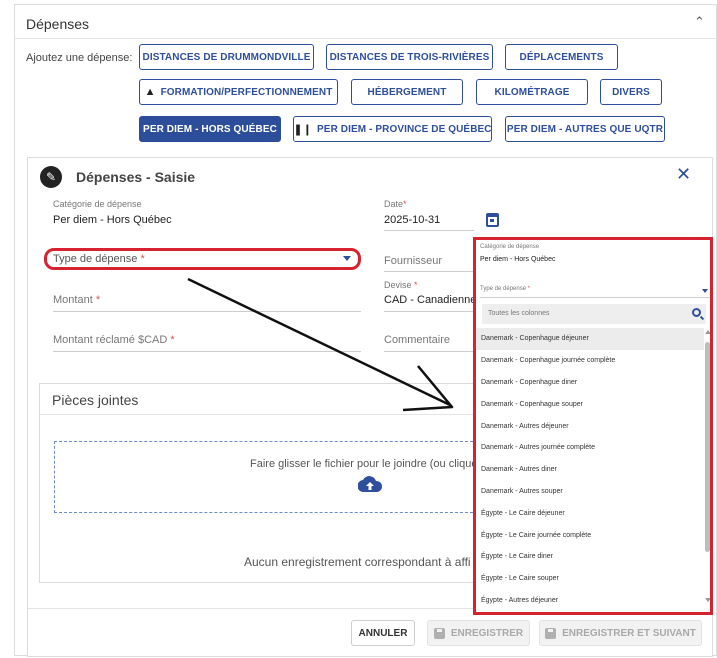  Describe the element at coordinates (590, 361) in the screenshot. I see `list-item: Danemark - Copenhague journée complète` at that location.